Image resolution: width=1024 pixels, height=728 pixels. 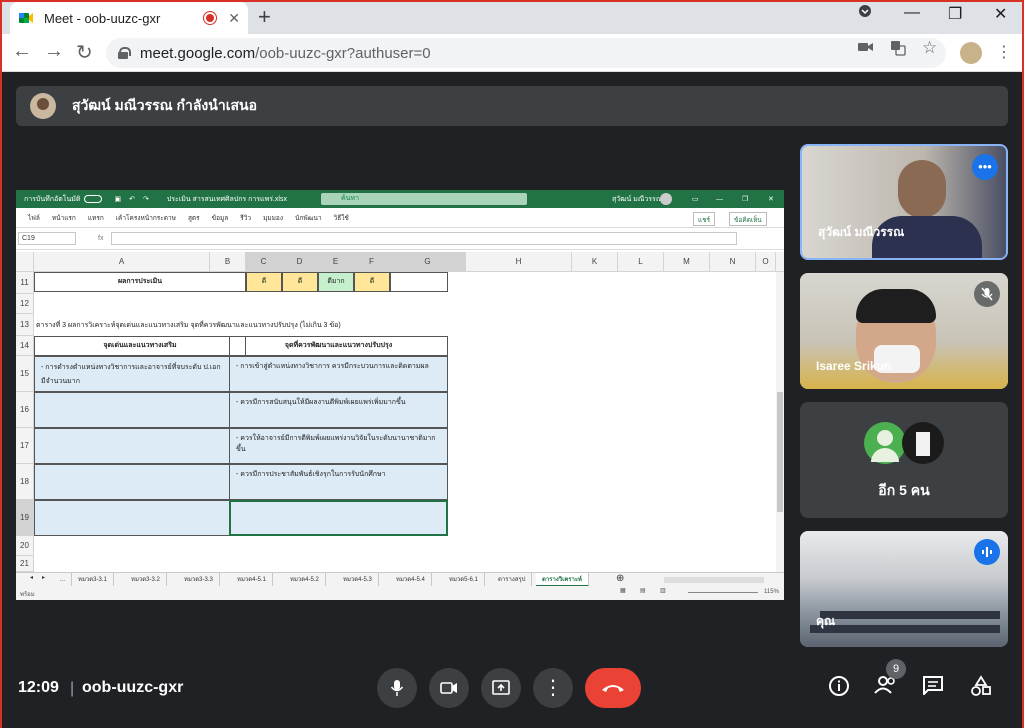 I want to click on column-header: K, so click(x=595, y=262).